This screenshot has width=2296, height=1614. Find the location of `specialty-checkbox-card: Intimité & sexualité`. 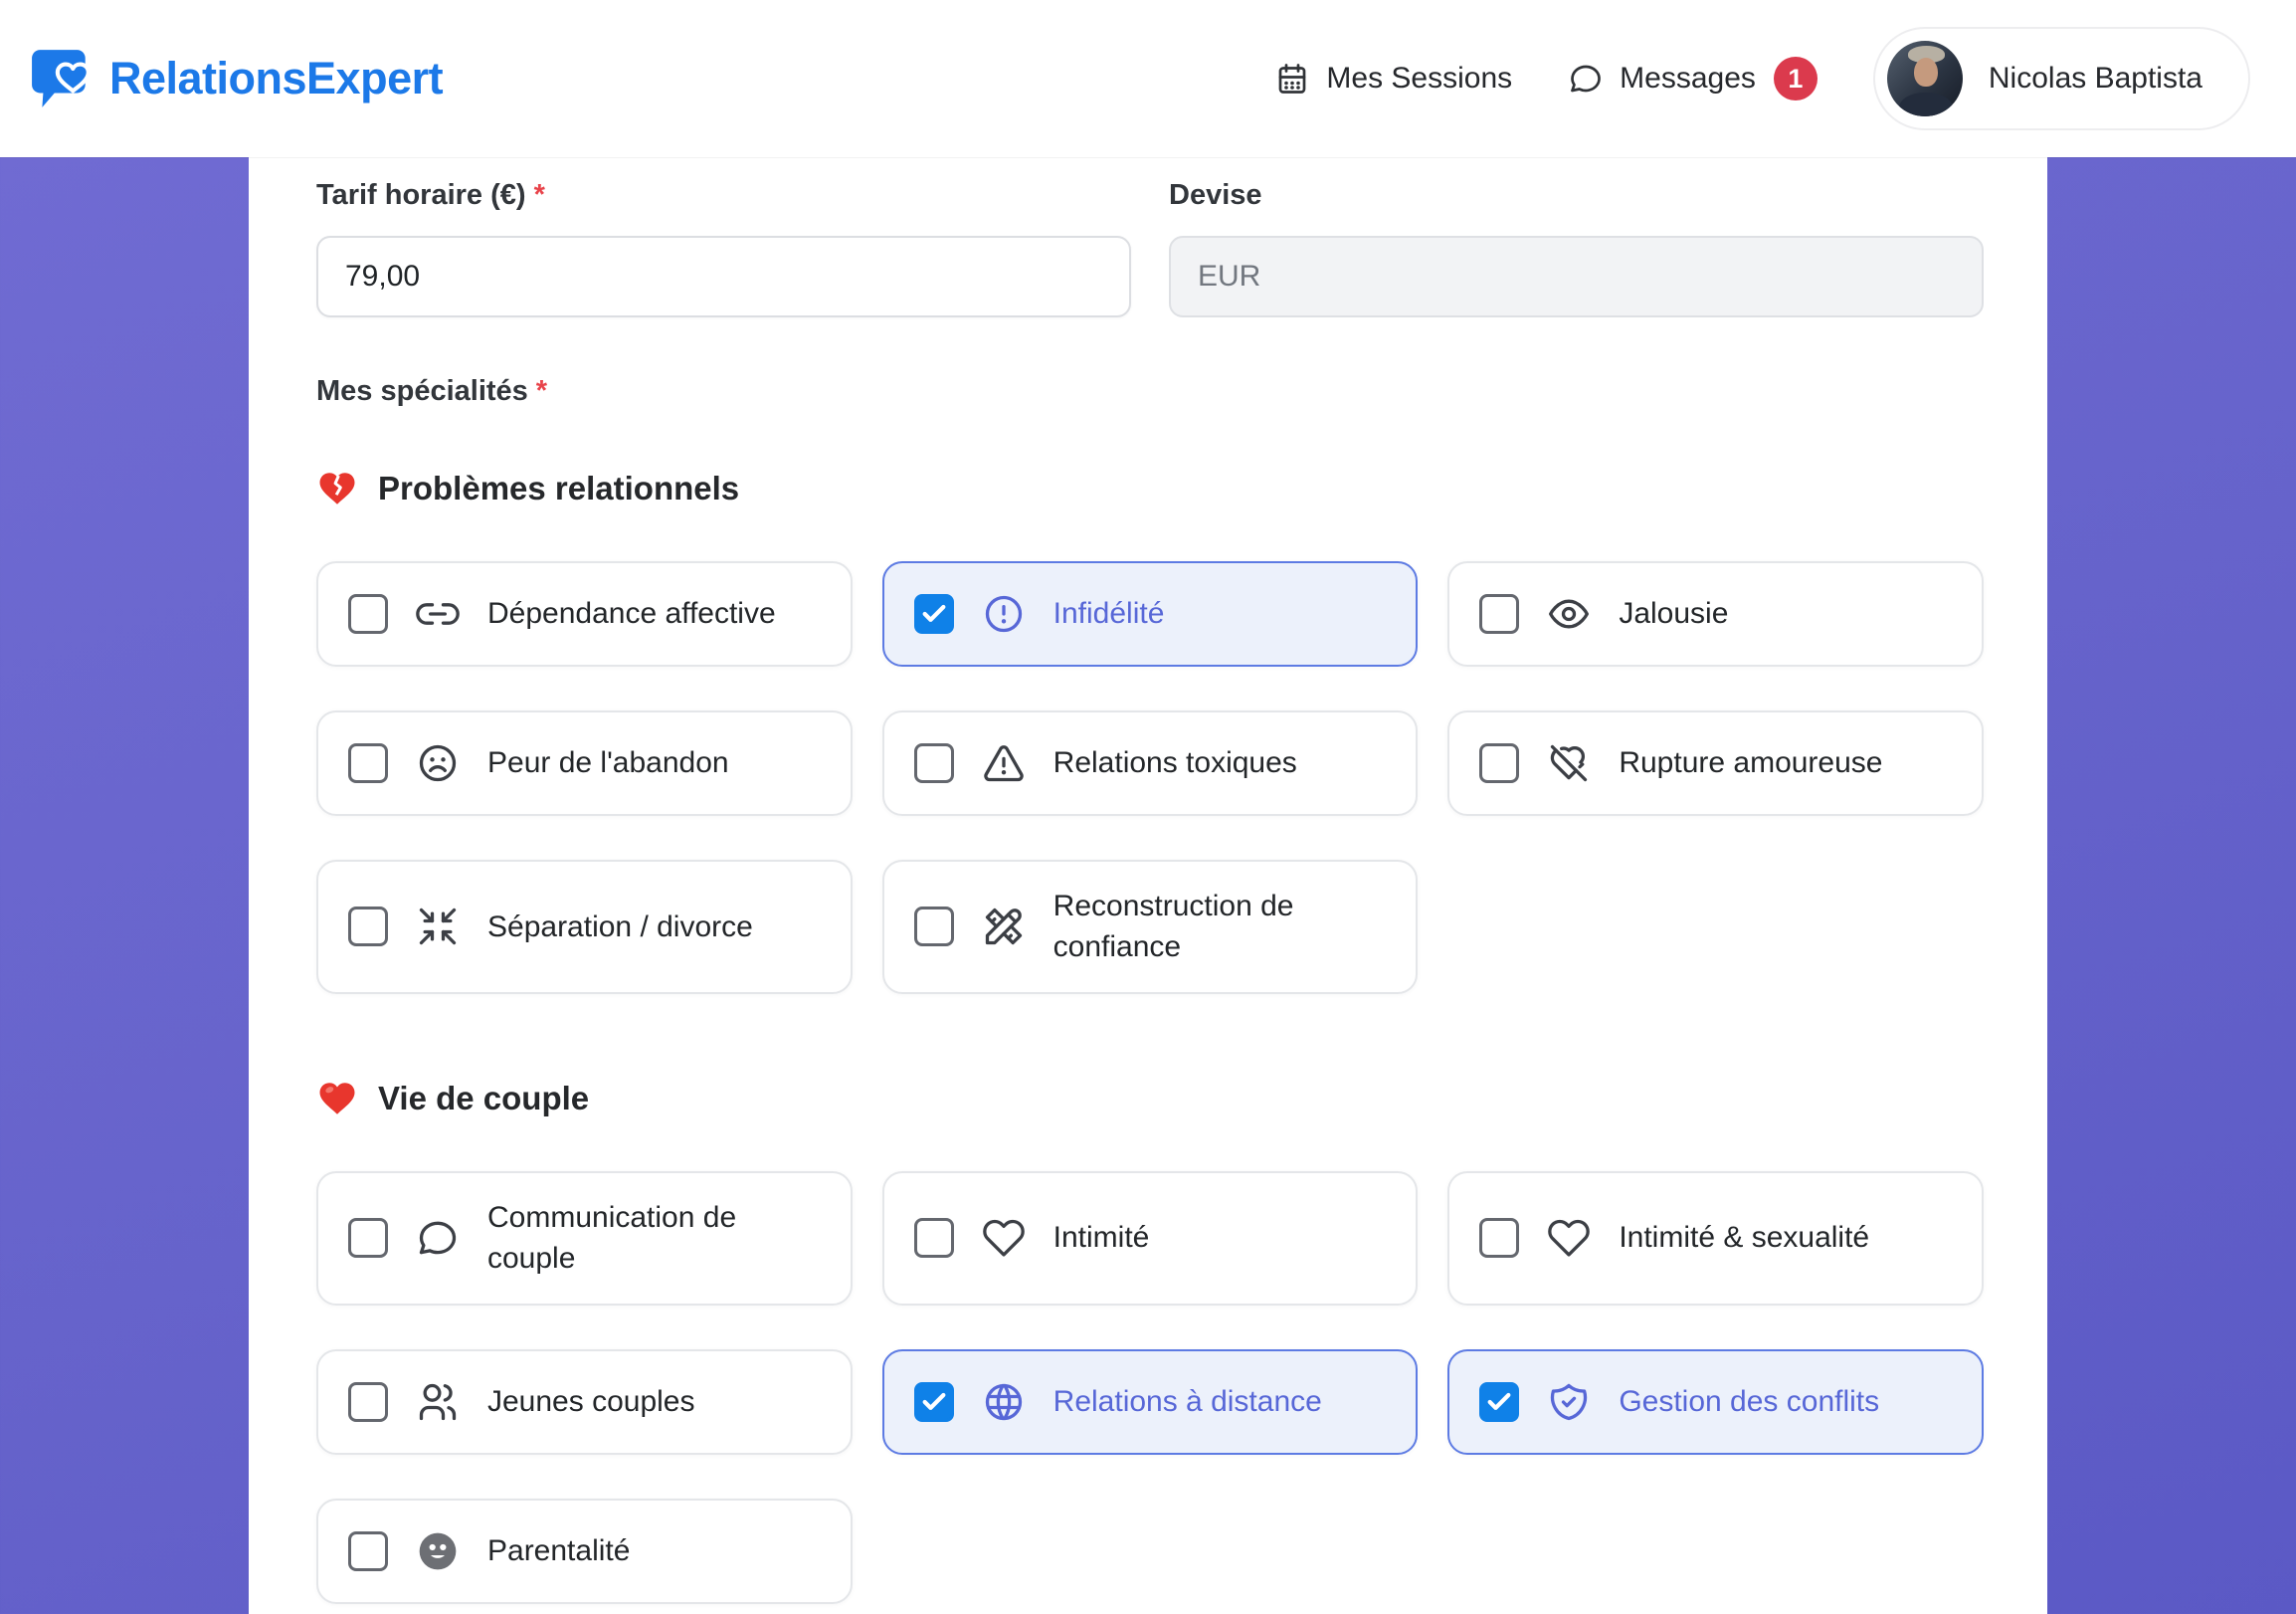

specialty-checkbox-card: Intimité & sexualité is located at coordinates (1716, 1238).